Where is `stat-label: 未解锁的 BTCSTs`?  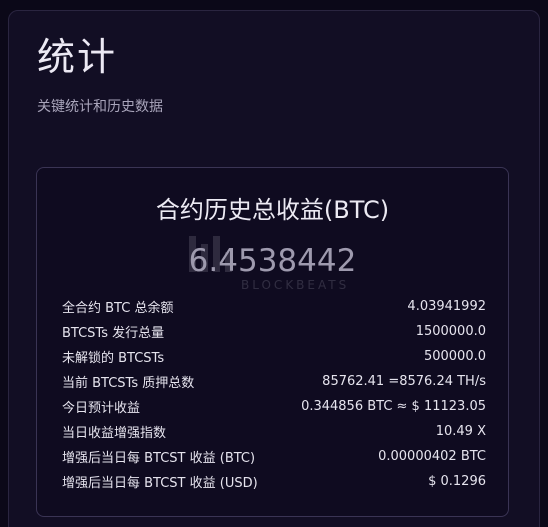 stat-label: 未解锁的 BTCSTs is located at coordinates (113, 358).